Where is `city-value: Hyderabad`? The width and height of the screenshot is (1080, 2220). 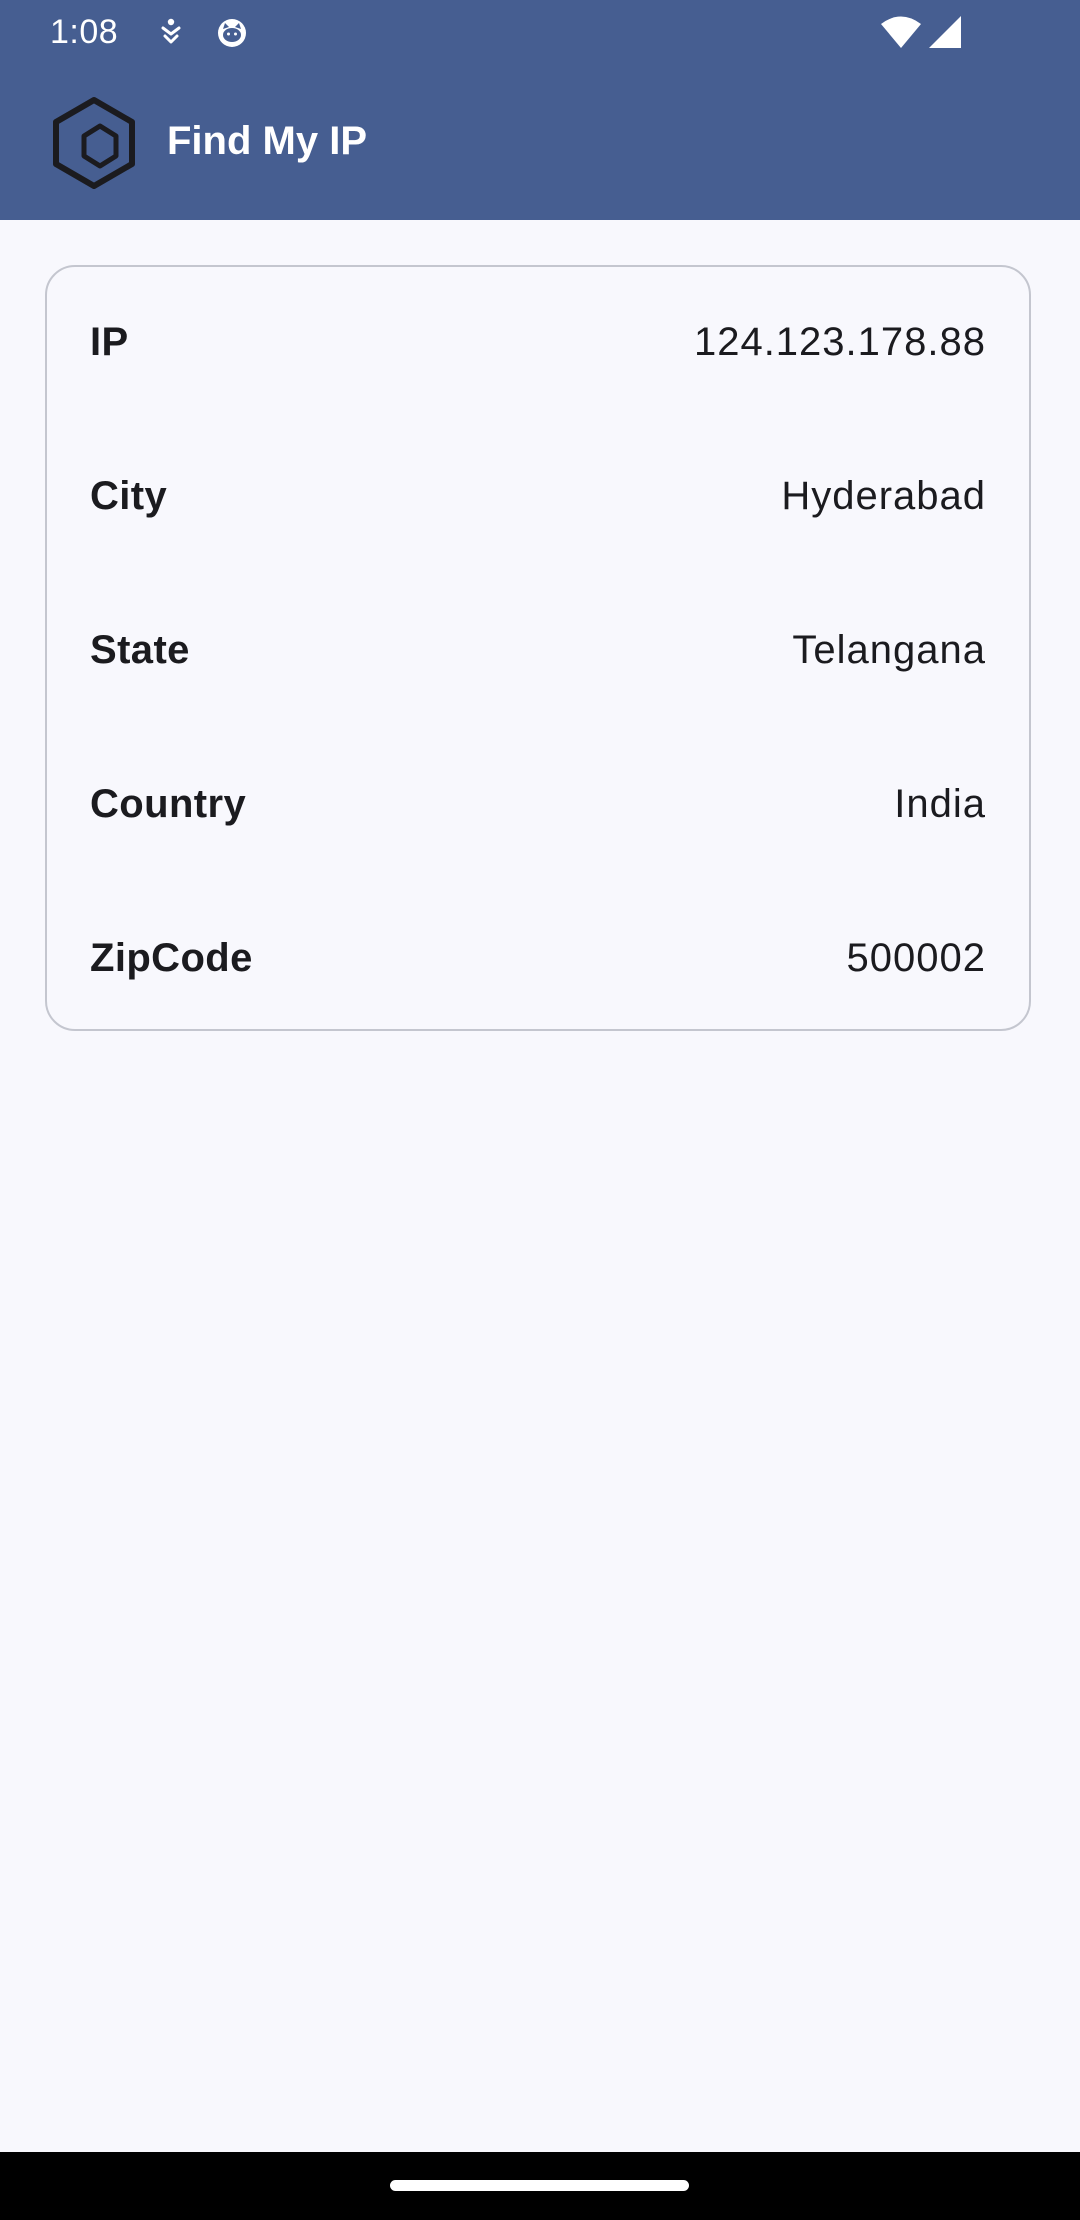
city-value: Hyderabad is located at coordinates (883, 496).